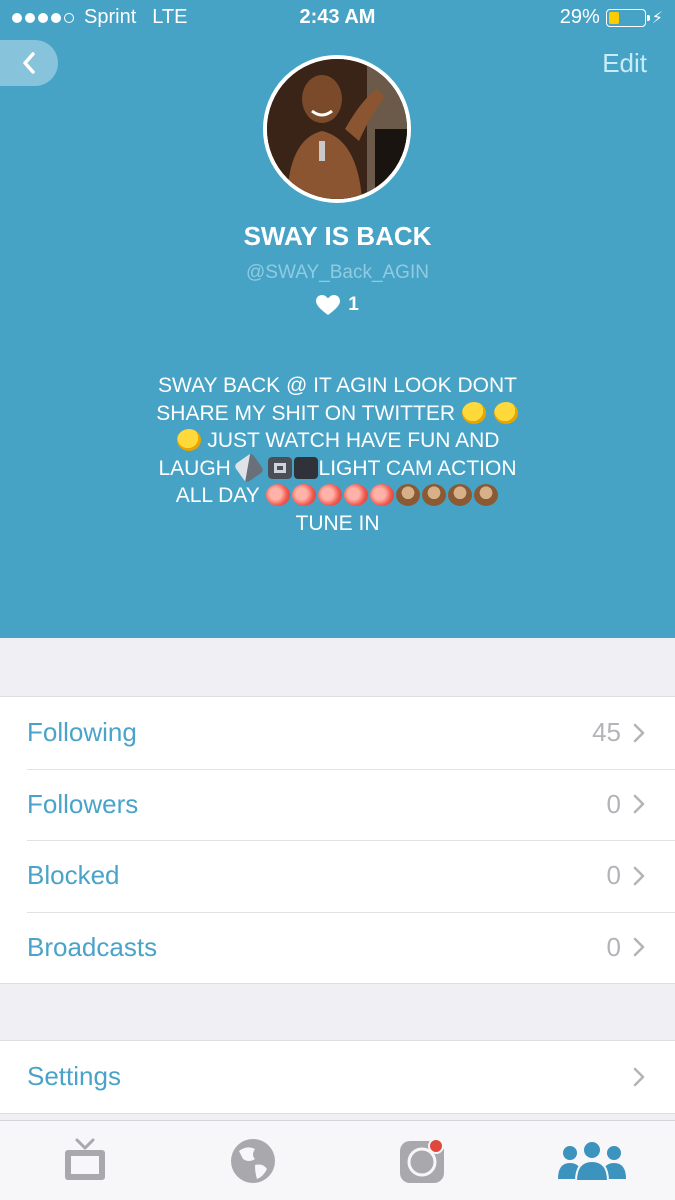 The height and width of the screenshot is (1200, 675). Describe the element at coordinates (82, 732) in the screenshot. I see `row-label: Following` at that location.